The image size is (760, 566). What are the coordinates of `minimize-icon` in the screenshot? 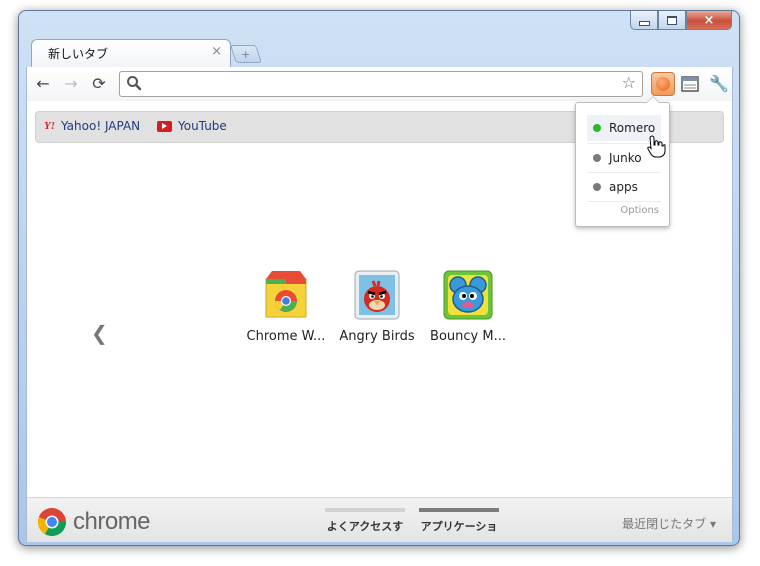 It's located at (644, 23).